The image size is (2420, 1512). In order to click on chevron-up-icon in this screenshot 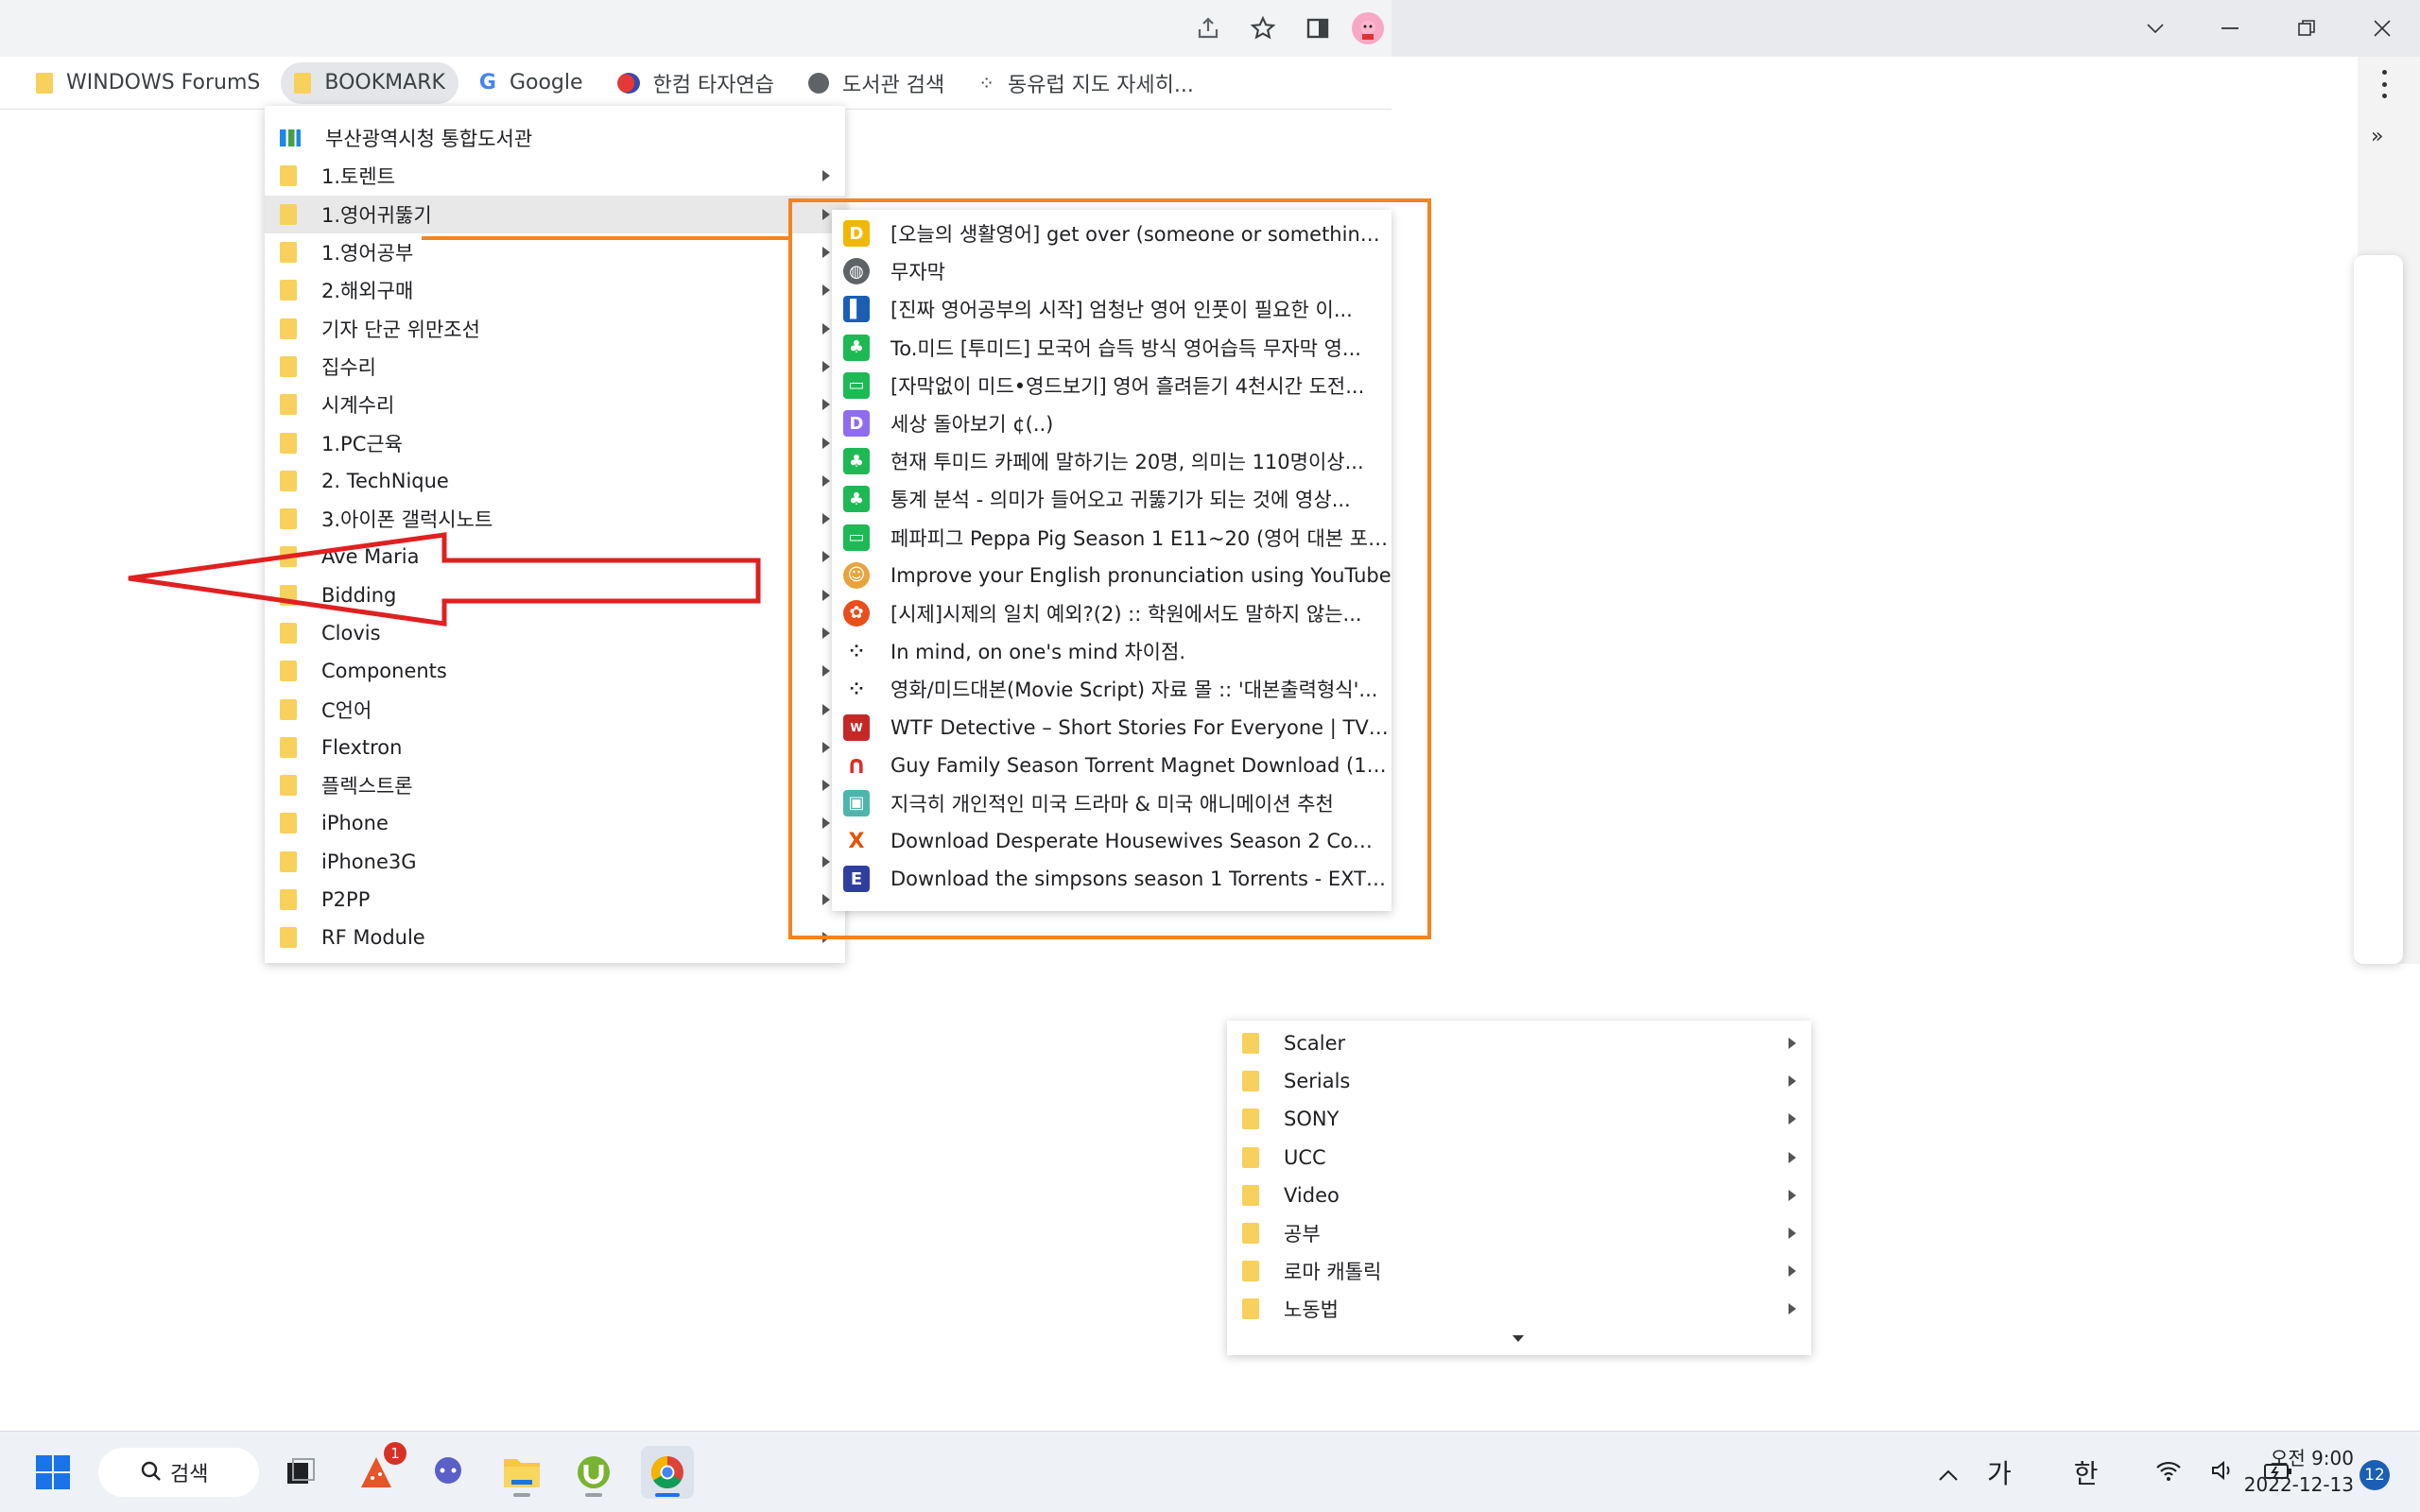, I will do `click(1949, 1472)`.